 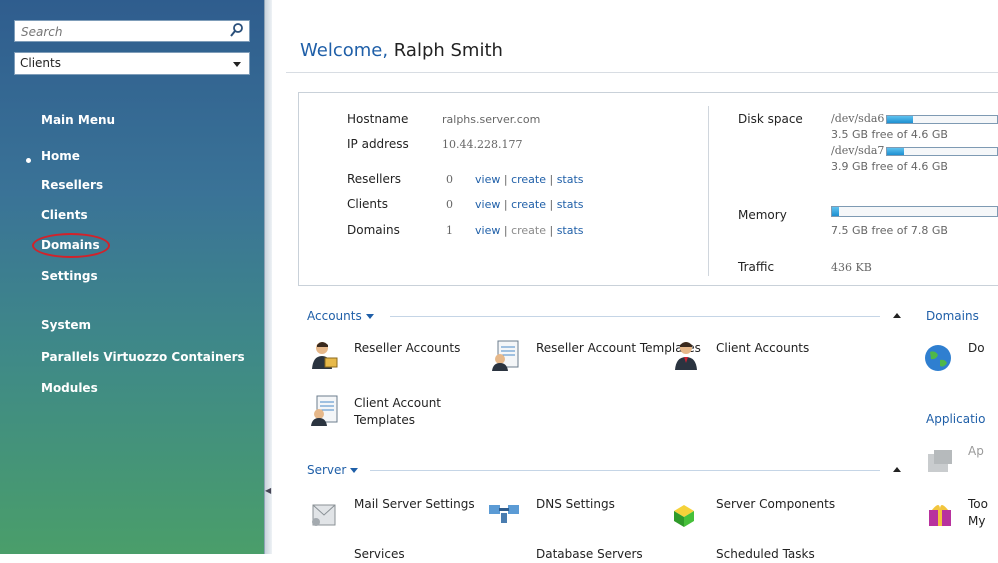 I want to click on domains-section-title: Domains, so click(x=952, y=316).